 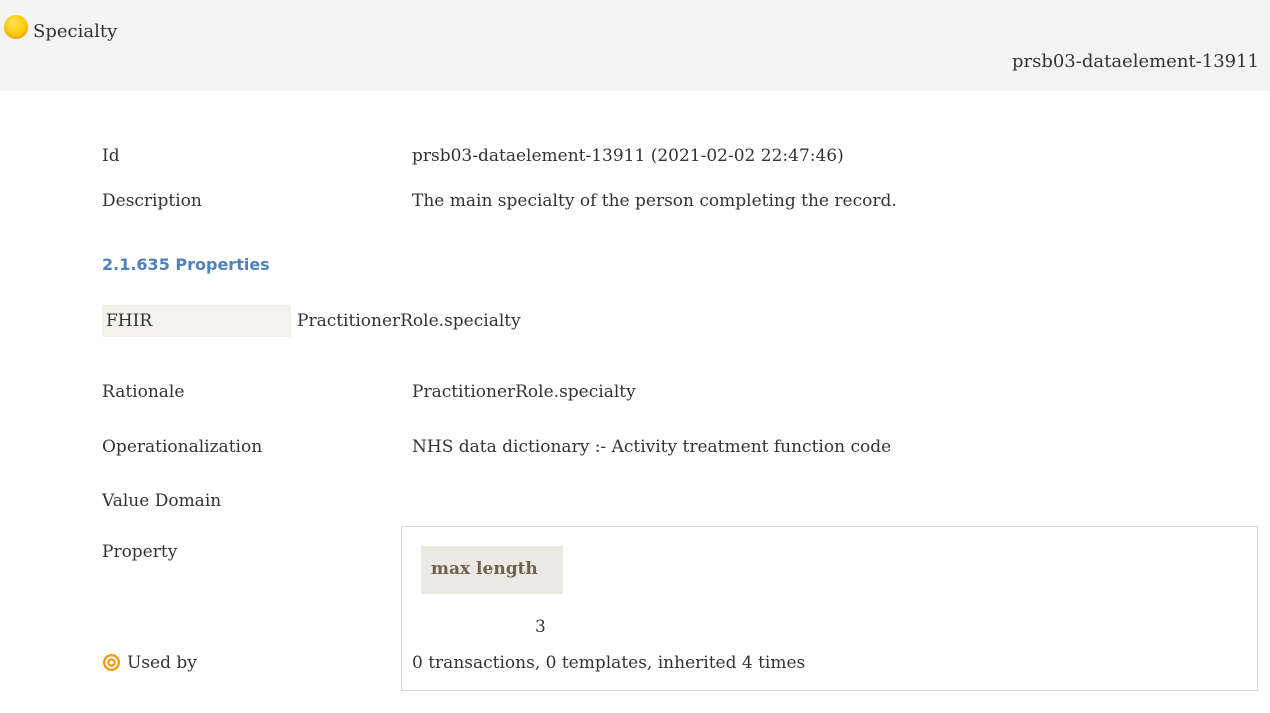 What do you see at coordinates (635, 45) in the screenshot?
I see `element-header: Specialty prsb03-dataelement-13911` at bounding box center [635, 45].